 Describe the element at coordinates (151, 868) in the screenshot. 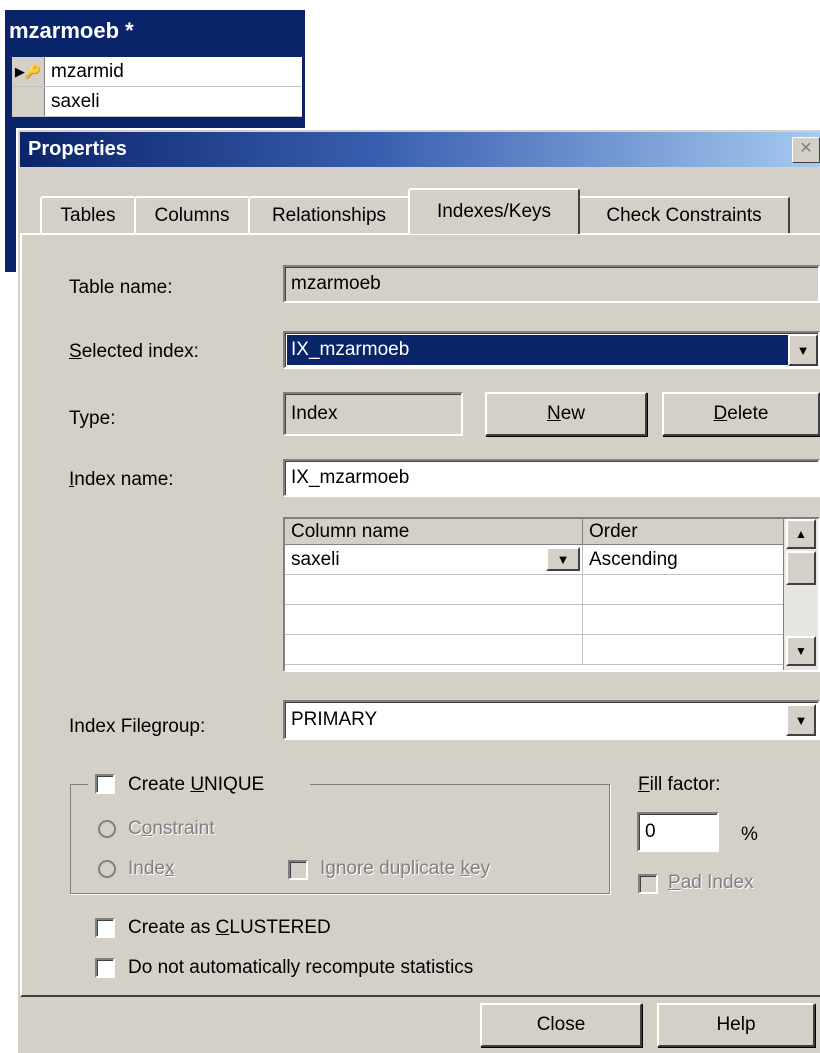

I see `index-radio-label: Index` at that location.